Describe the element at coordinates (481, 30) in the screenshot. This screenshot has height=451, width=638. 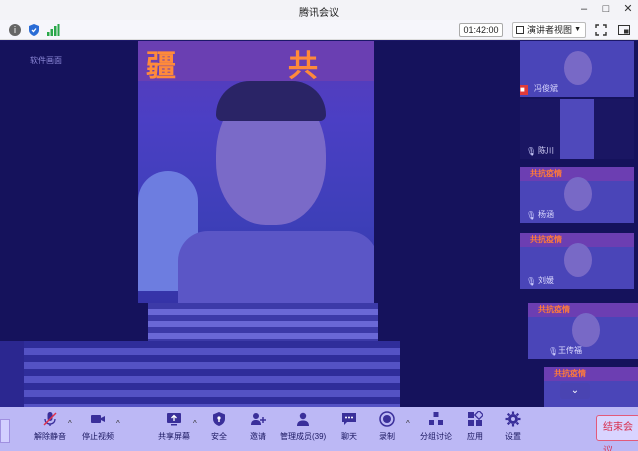
I see `meeting-timer: 01:42:00` at that location.